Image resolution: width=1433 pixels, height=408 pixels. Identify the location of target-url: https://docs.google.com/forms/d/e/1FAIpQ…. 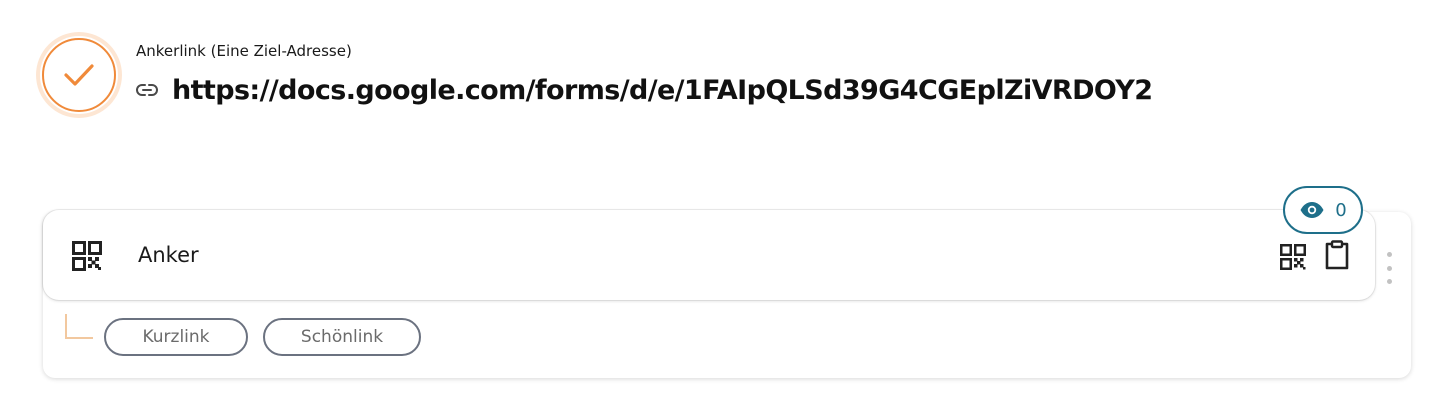
(662, 90).